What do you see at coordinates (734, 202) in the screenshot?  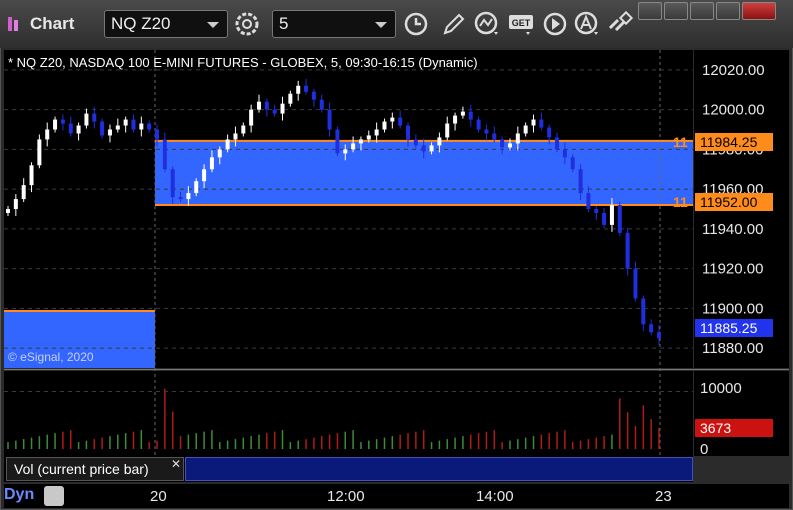 I see `level-low-price-tag: 11952.00` at bounding box center [734, 202].